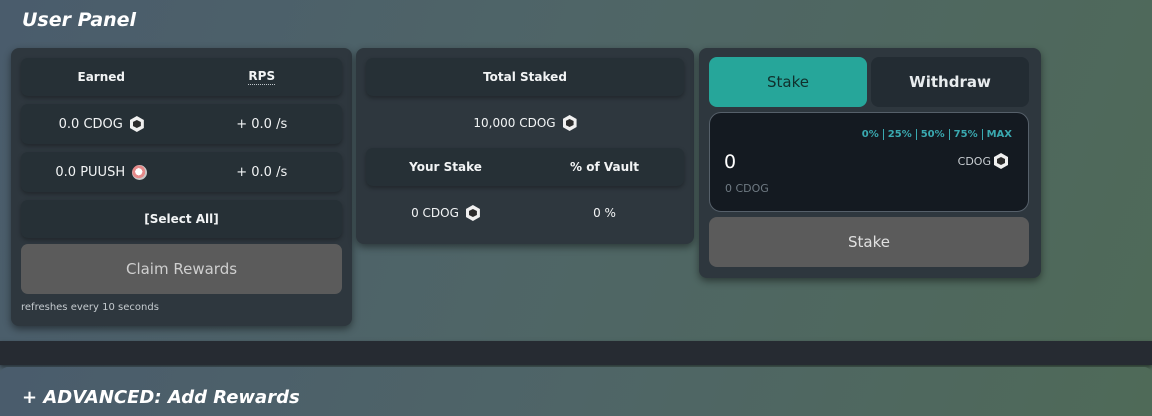 The image size is (1152, 416). What do you see at coordinates (950, 82) in the screenshot?
I see `tab-withdraw: Withdraw` at bounding box center [950, 82].